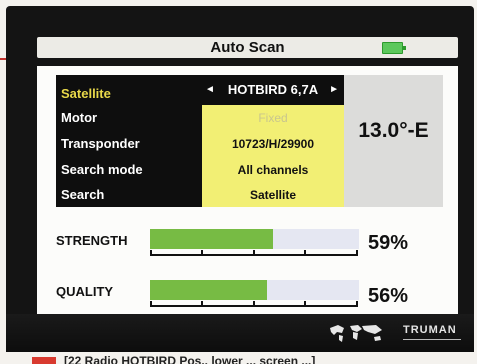 The height and width of the screenshot is (364, 477). I want to click on search-mode-value: All channels, so click(273, 170).